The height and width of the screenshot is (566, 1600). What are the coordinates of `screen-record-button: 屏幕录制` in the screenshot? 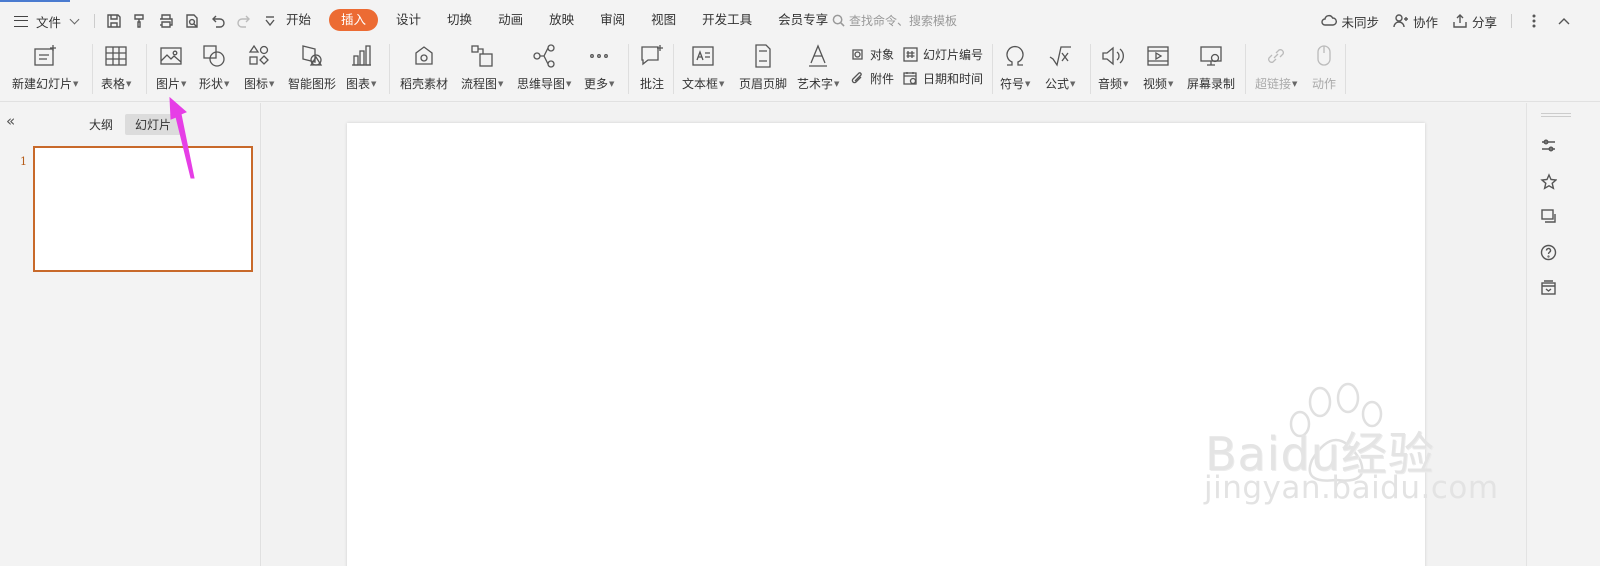 It's located at (1211, 67).